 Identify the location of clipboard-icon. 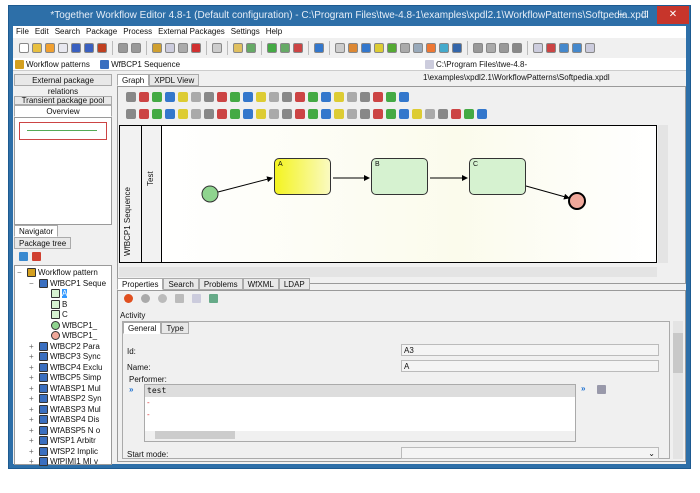
(196, 298).